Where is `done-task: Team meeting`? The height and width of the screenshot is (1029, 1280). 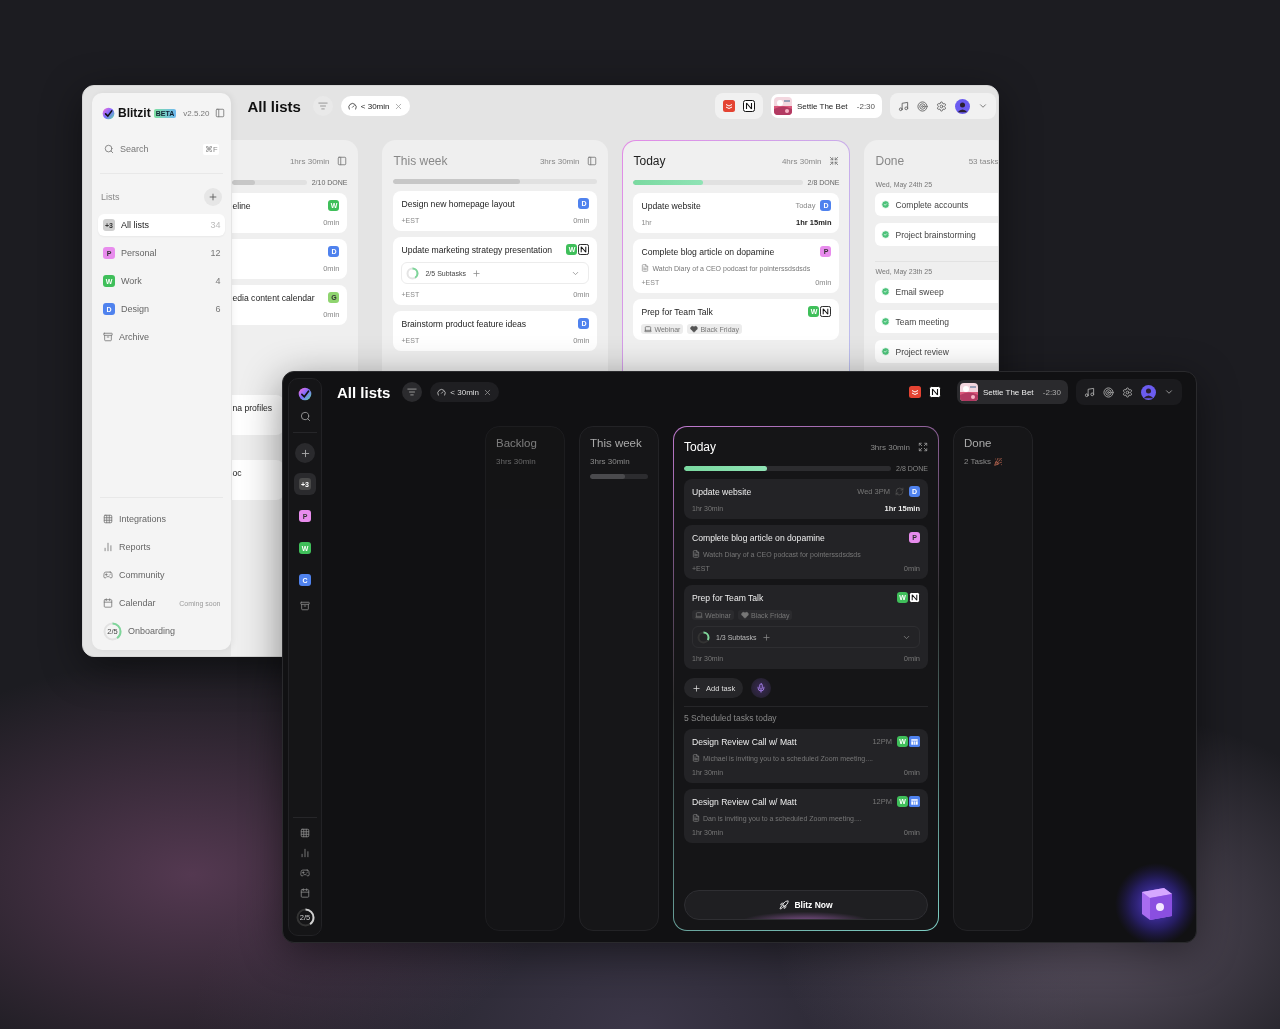
done-task: Team meeting is located at coordinates (936, 321).